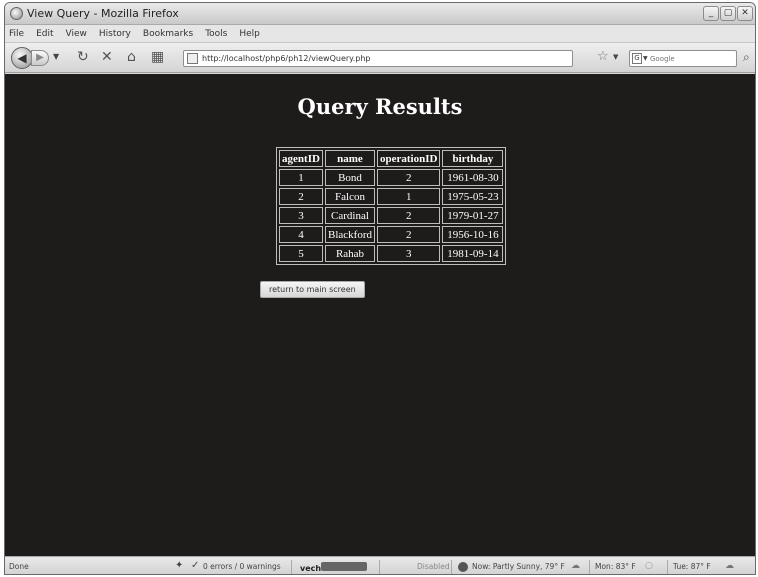 This screenshot has height=577, width=758. Describe the element at coordinates (473, 158) in the screenshot. I see `column-header-birthday: birthday` at that location.